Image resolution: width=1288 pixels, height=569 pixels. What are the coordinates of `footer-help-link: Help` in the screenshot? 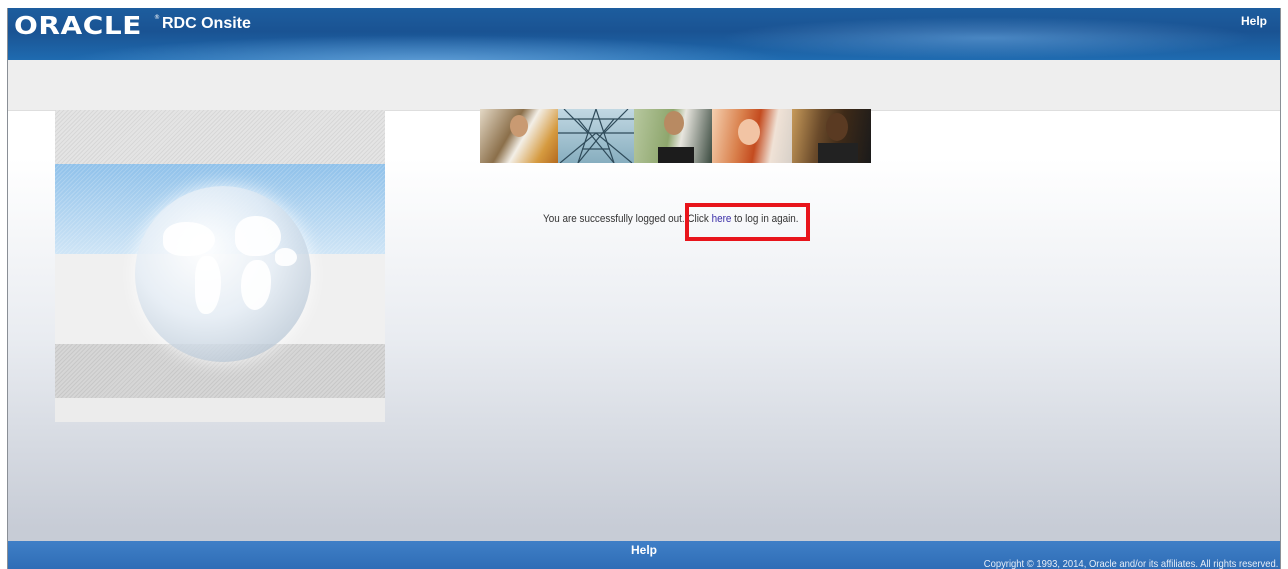 It's located at (644, 550).